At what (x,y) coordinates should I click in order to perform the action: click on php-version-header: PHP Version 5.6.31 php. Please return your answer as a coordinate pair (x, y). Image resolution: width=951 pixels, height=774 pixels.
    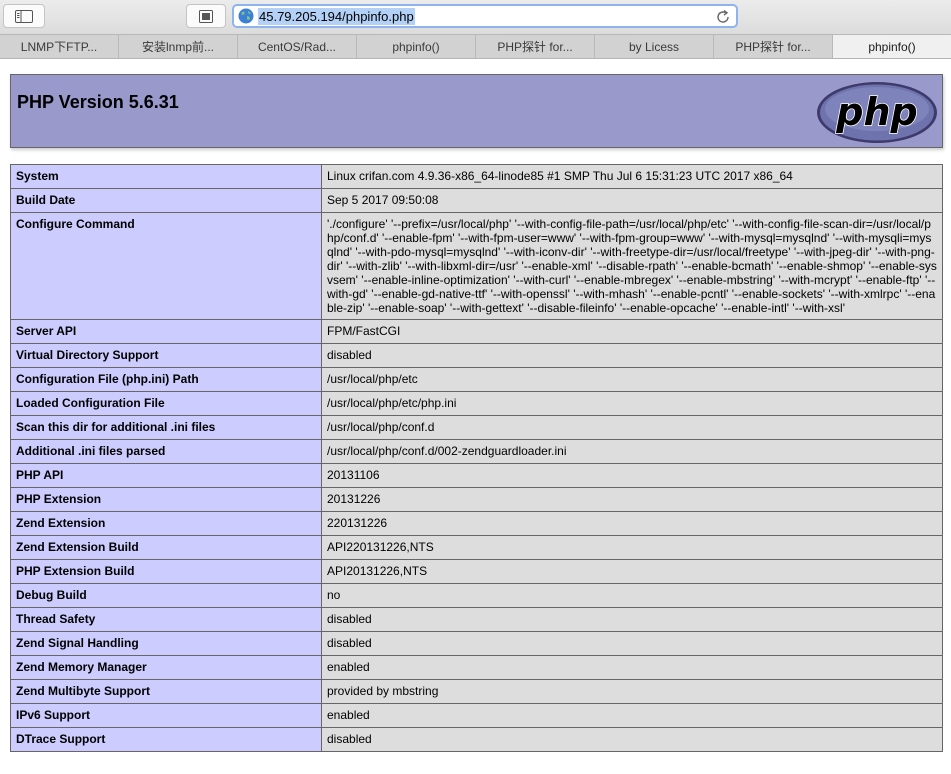
    Looking at the image, I should click on (476, 111).